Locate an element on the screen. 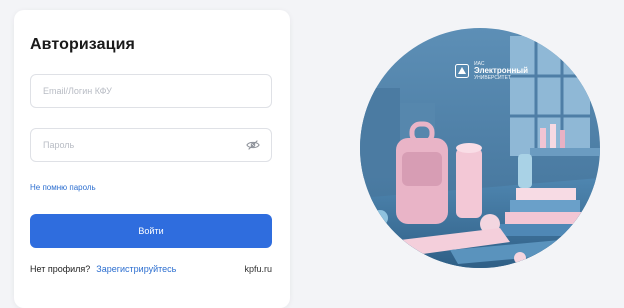 The height and width of the screenshot is (308, 624). page-title: Авторизация is located at coordinates (82, 44).